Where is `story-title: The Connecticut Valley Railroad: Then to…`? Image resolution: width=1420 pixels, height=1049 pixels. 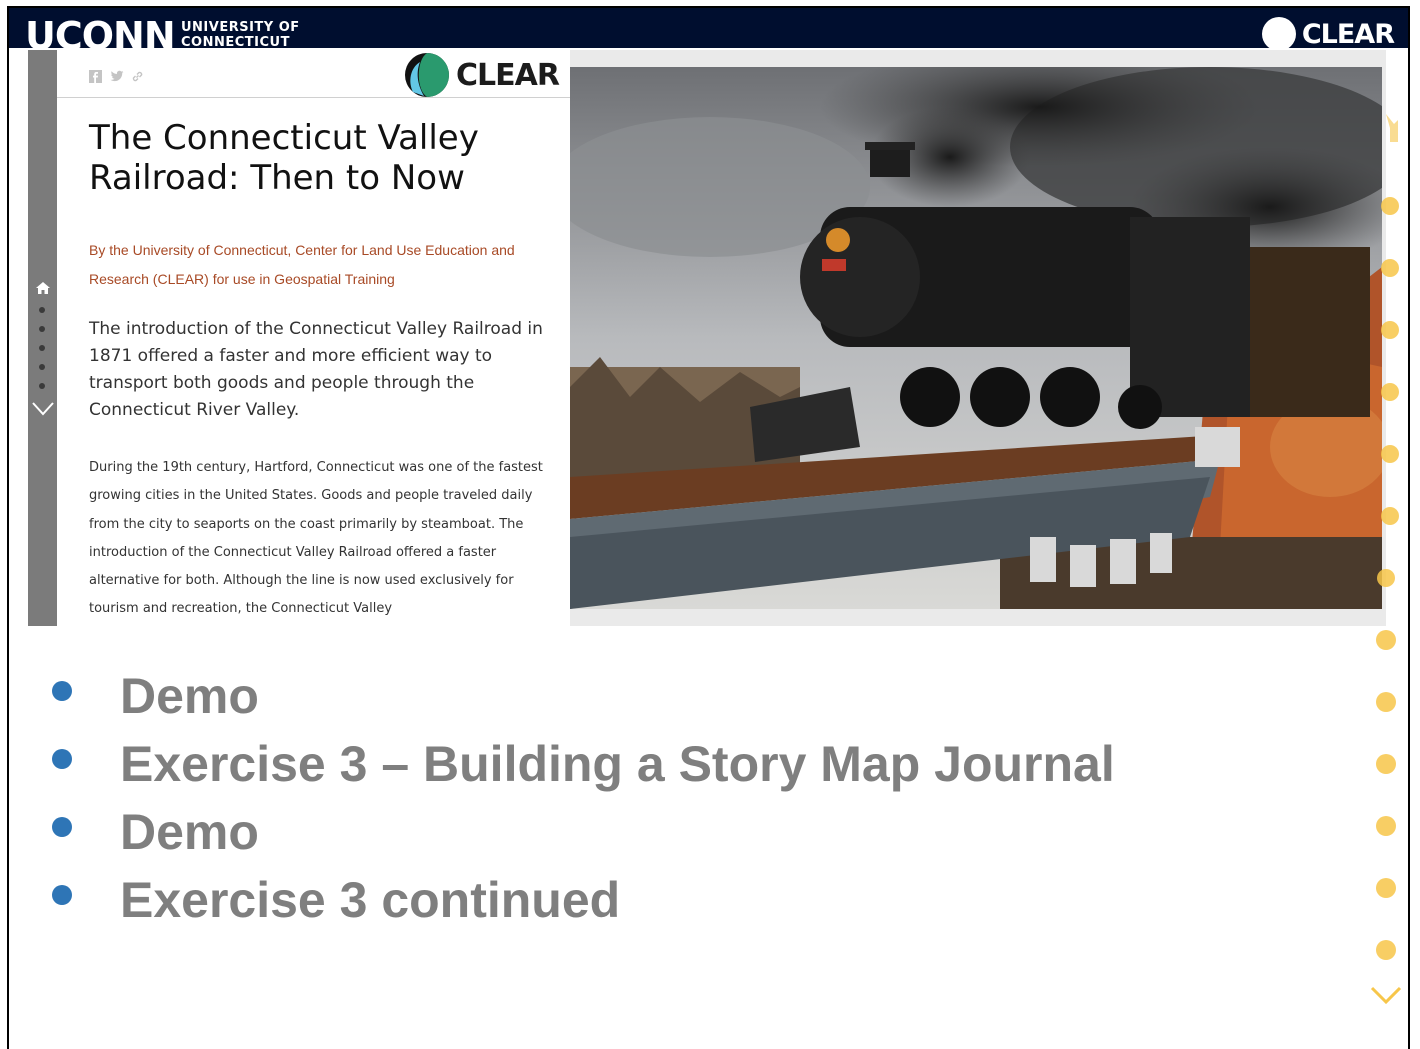
story-title: The Connecticut Valley Railroad: Then to… is located at coordinates (284, 158).